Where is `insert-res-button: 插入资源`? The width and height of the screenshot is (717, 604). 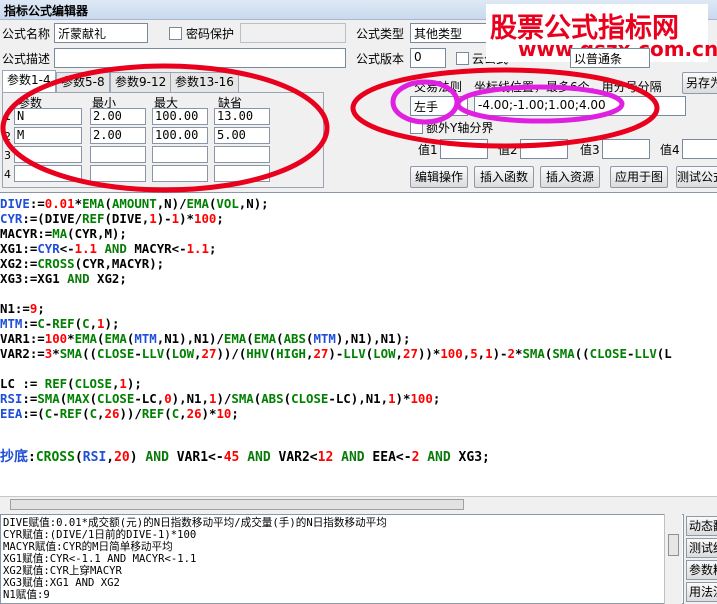 insert-res-button: 插入资源 is located at coordinates (570, 177).